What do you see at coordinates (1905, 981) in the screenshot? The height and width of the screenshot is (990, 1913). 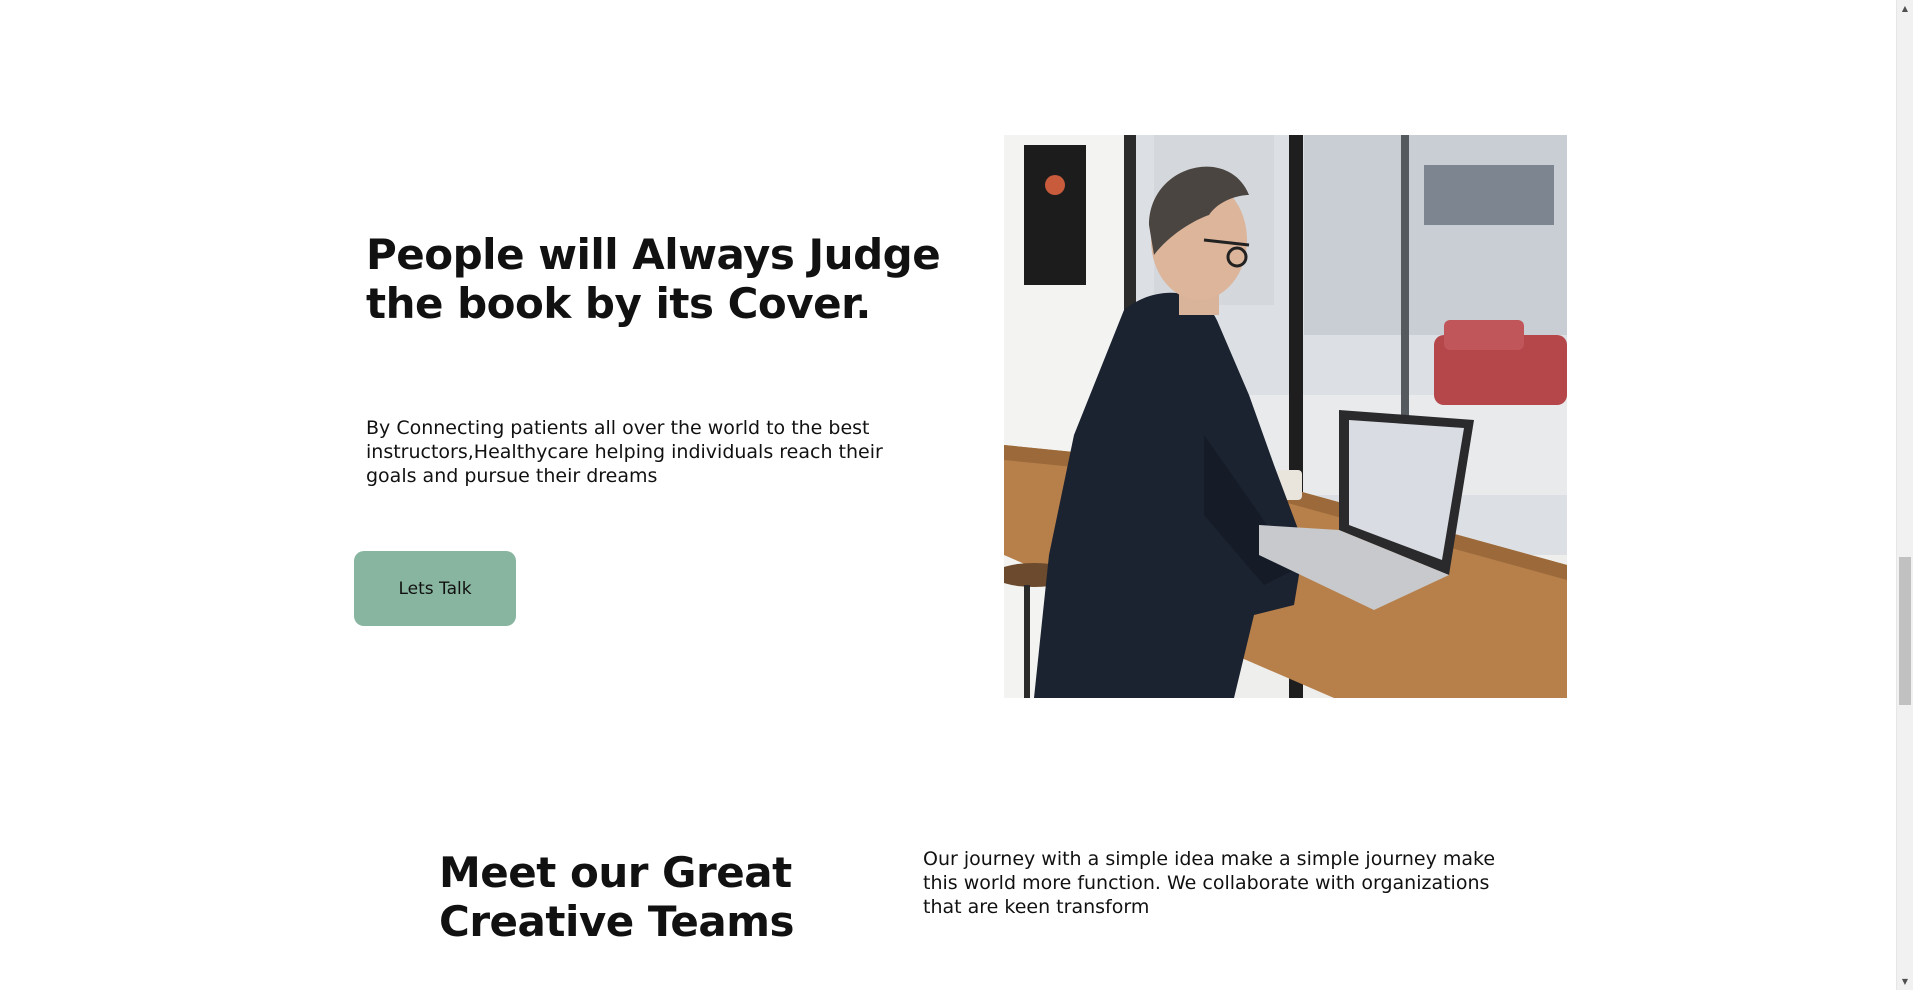 I see `scroll-down-arrow-icon: ▼` at bounding box center [1905, 981].